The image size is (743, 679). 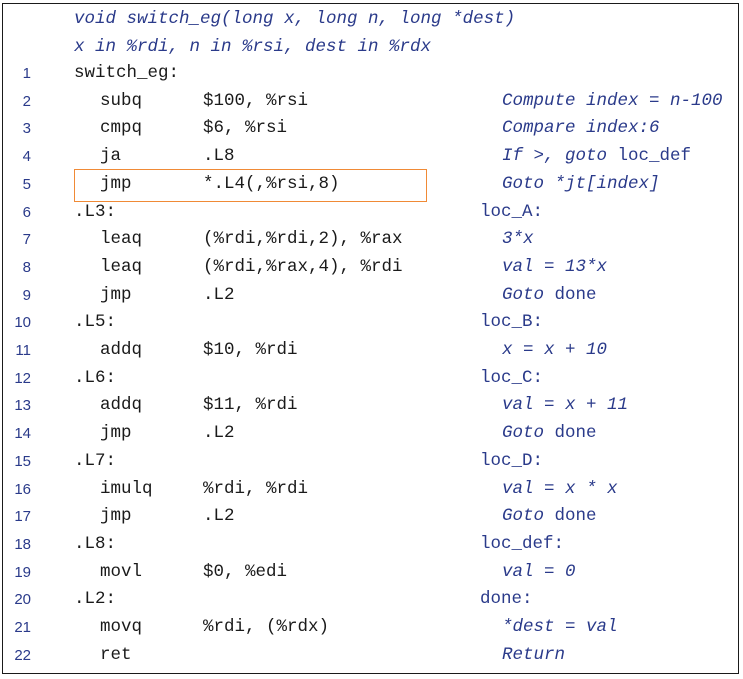 What do you see at coordinates (245, 571) in the screenshot?
I see `asm-operands: $0, %edi` at bounding box center [245, 571].